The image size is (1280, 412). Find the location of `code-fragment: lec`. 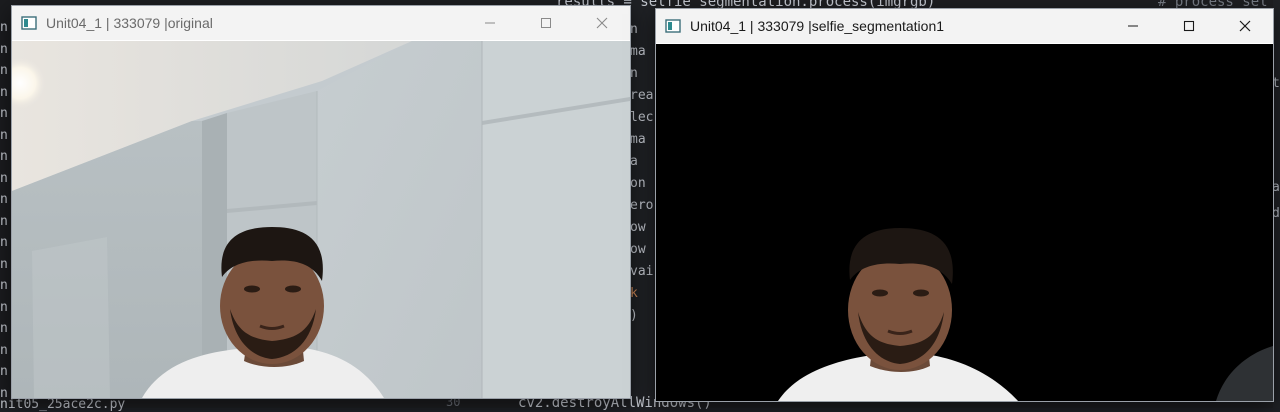

code-fragment: lec is located at coordinates (642, 117).